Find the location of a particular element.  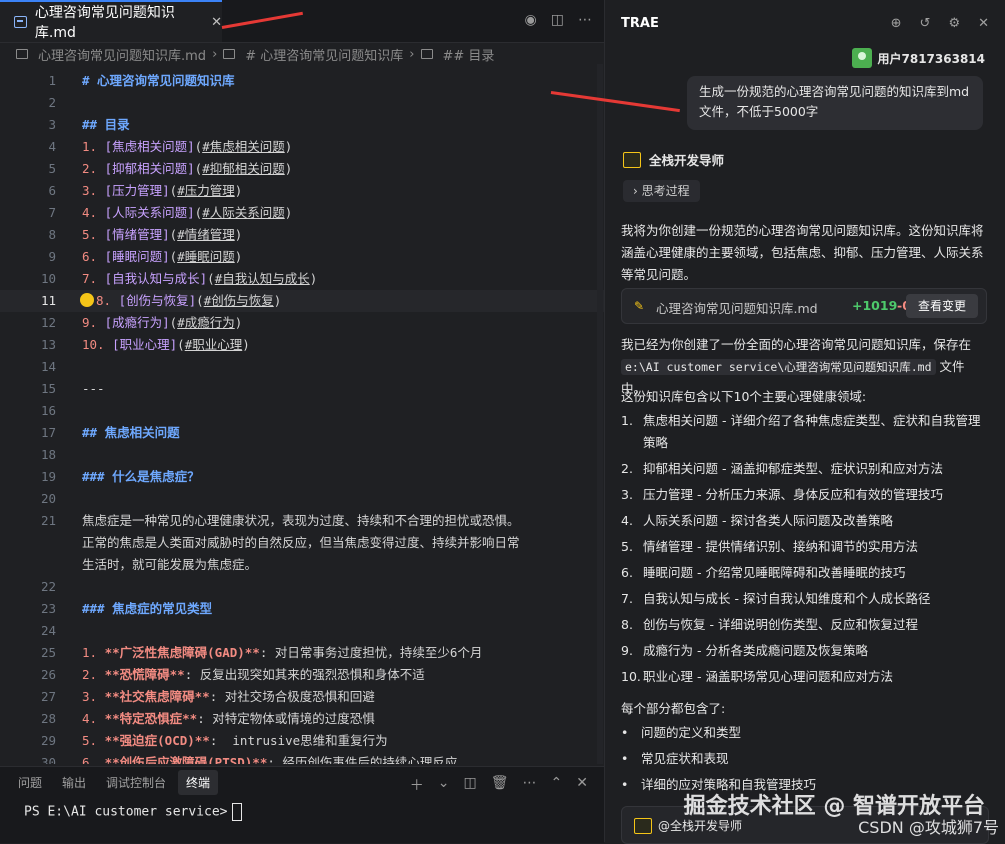

code-line: 20 is located at coordinates (302, 499).